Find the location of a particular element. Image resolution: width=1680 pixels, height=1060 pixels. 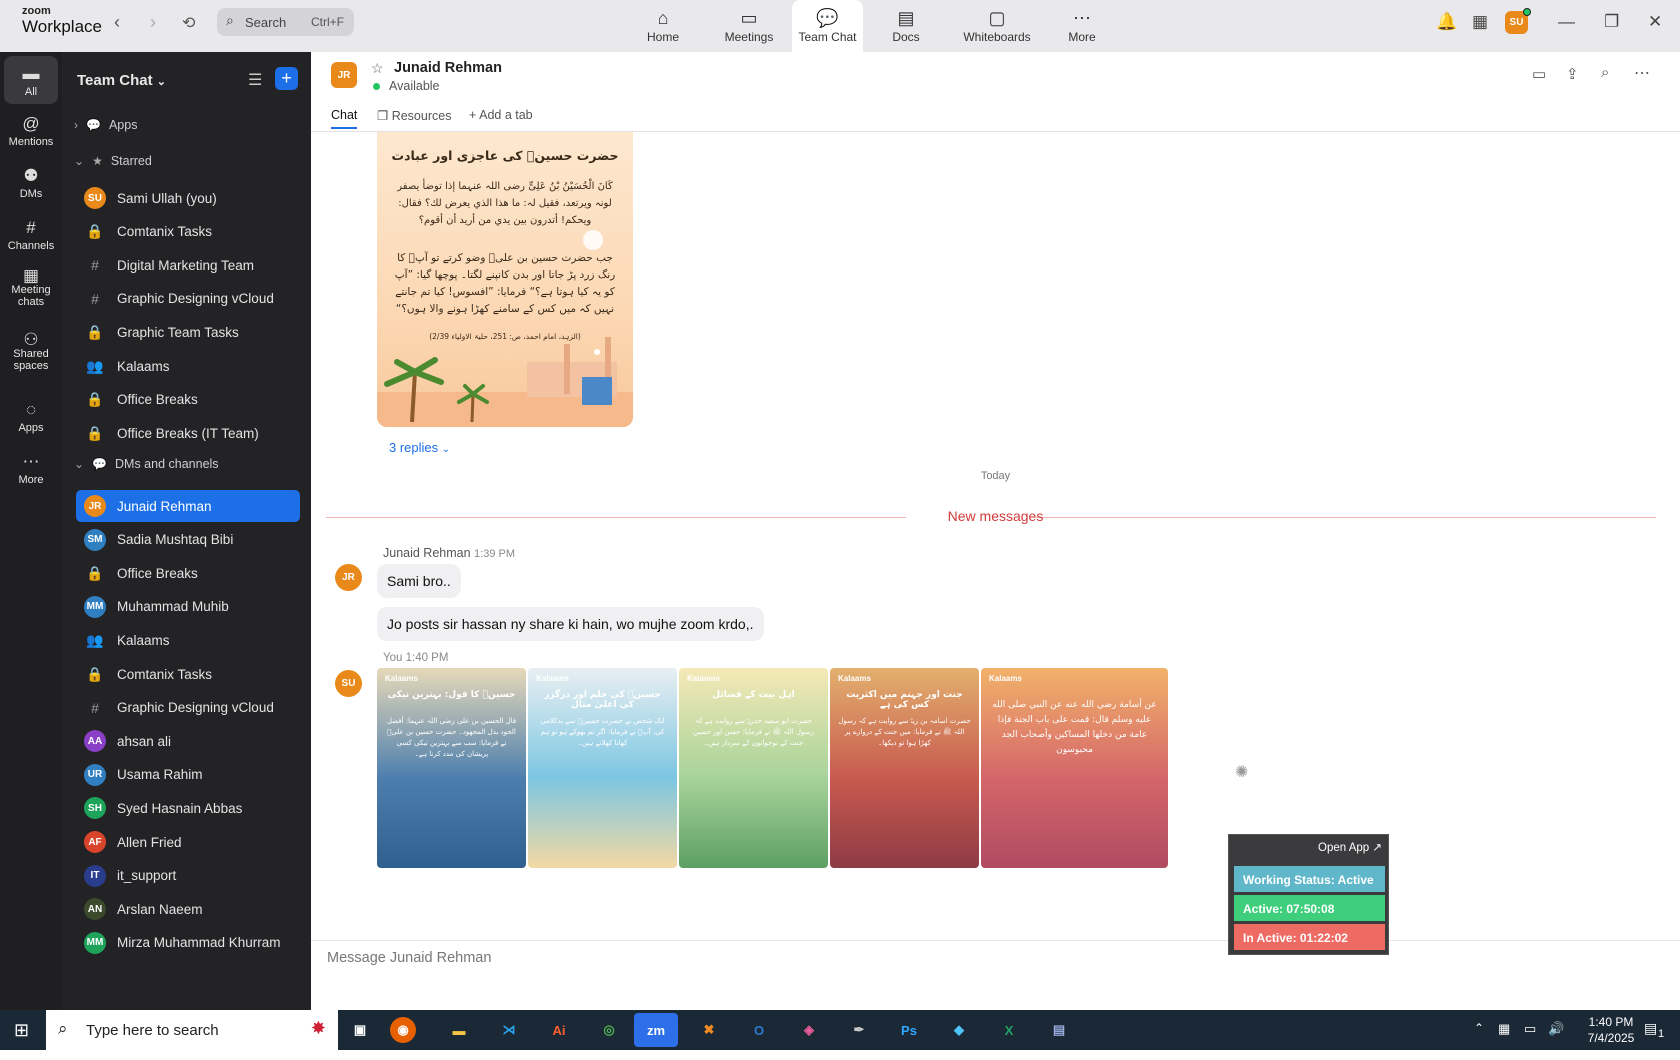

sidebar-item: AF Allen Fried is located at coordinates (188, 842).